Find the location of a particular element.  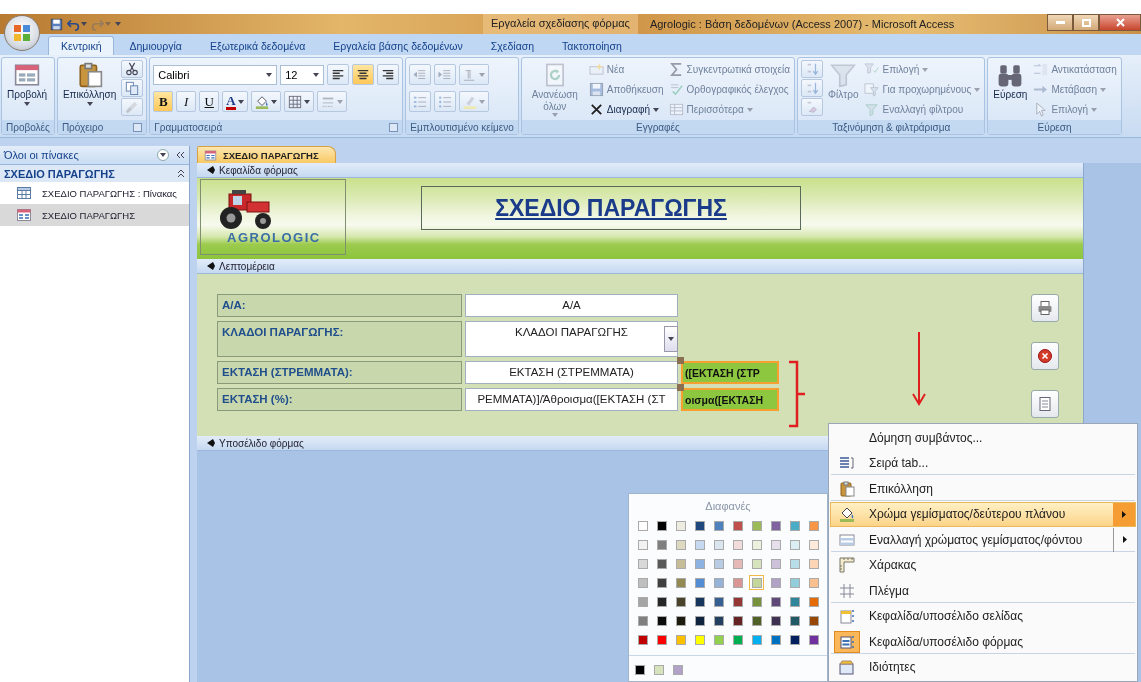

nav-group-title: ΣΧΕΔΙΟ ΠΑΡΑΓΩΓΗΣ is located at coordinates (59, 173).